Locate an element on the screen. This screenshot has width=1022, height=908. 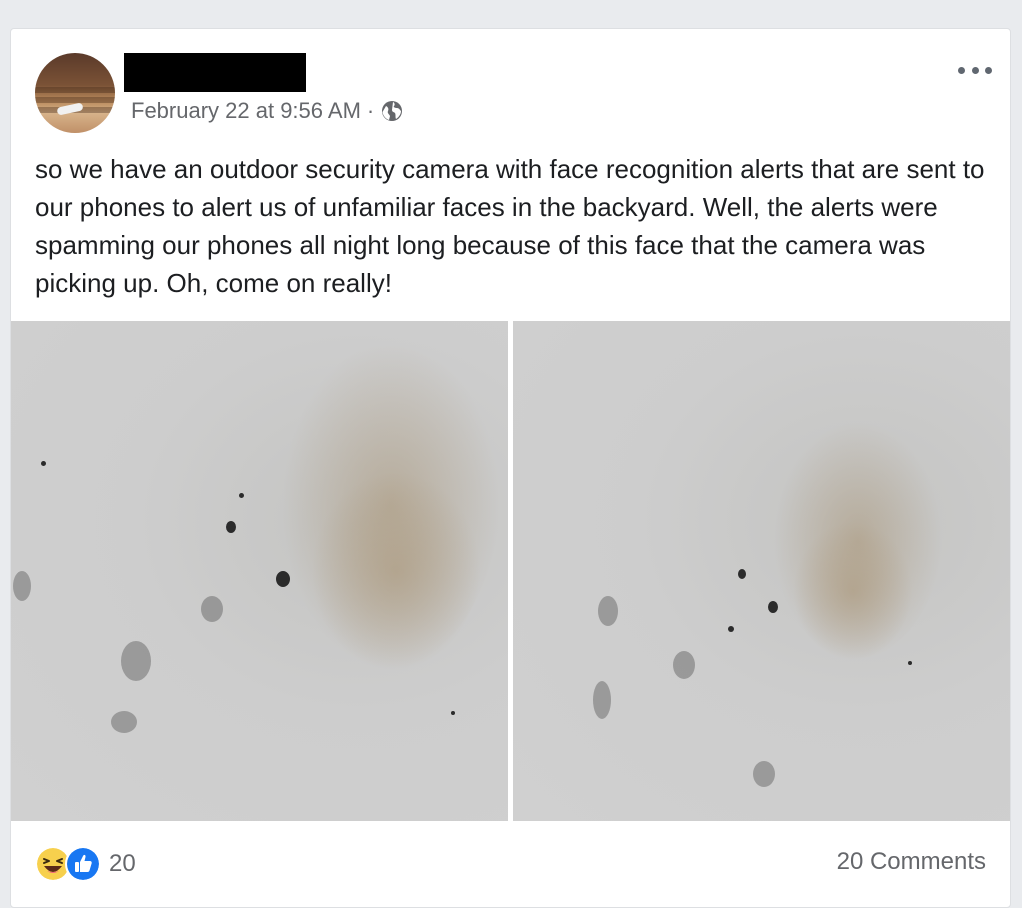
reaction-count: 20 is located at coordinates (122, 863).